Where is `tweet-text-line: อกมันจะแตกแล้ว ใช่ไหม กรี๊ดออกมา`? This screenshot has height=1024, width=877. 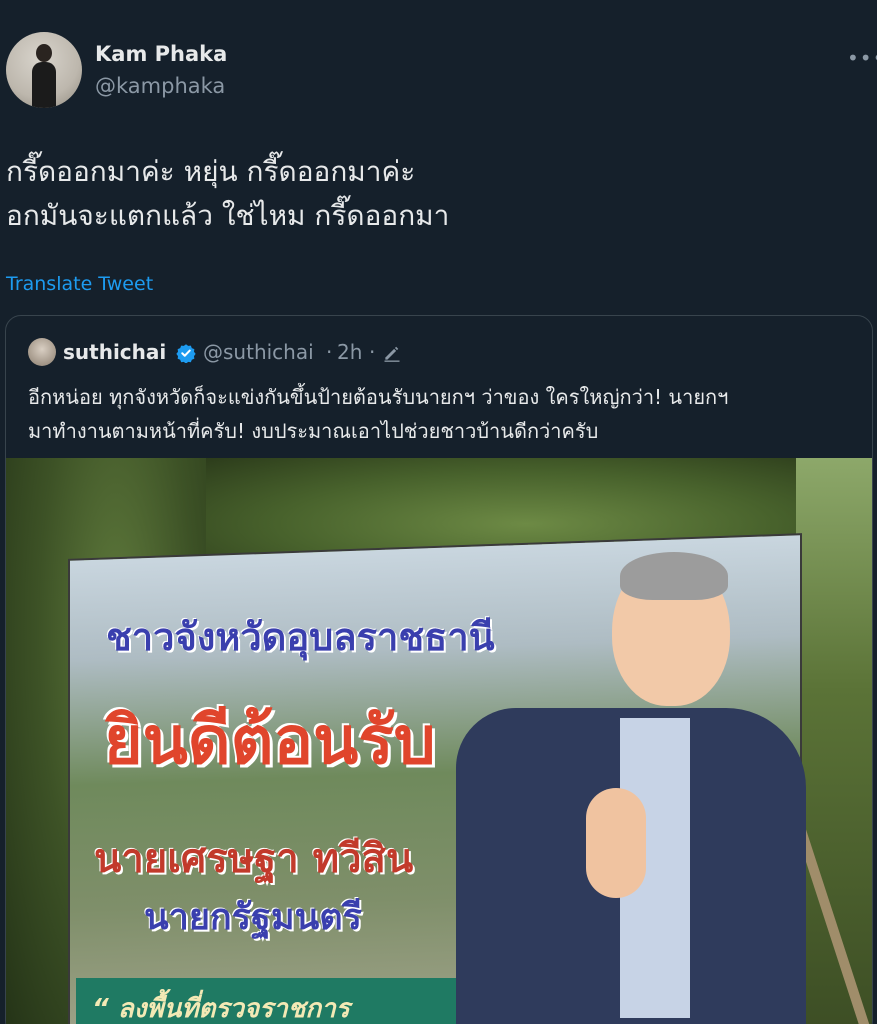
tweet-text-line: อกมันจะแตกแล้ว ใช่ไหม กรี๊ดออกมา is located at coordinates (228, 215).